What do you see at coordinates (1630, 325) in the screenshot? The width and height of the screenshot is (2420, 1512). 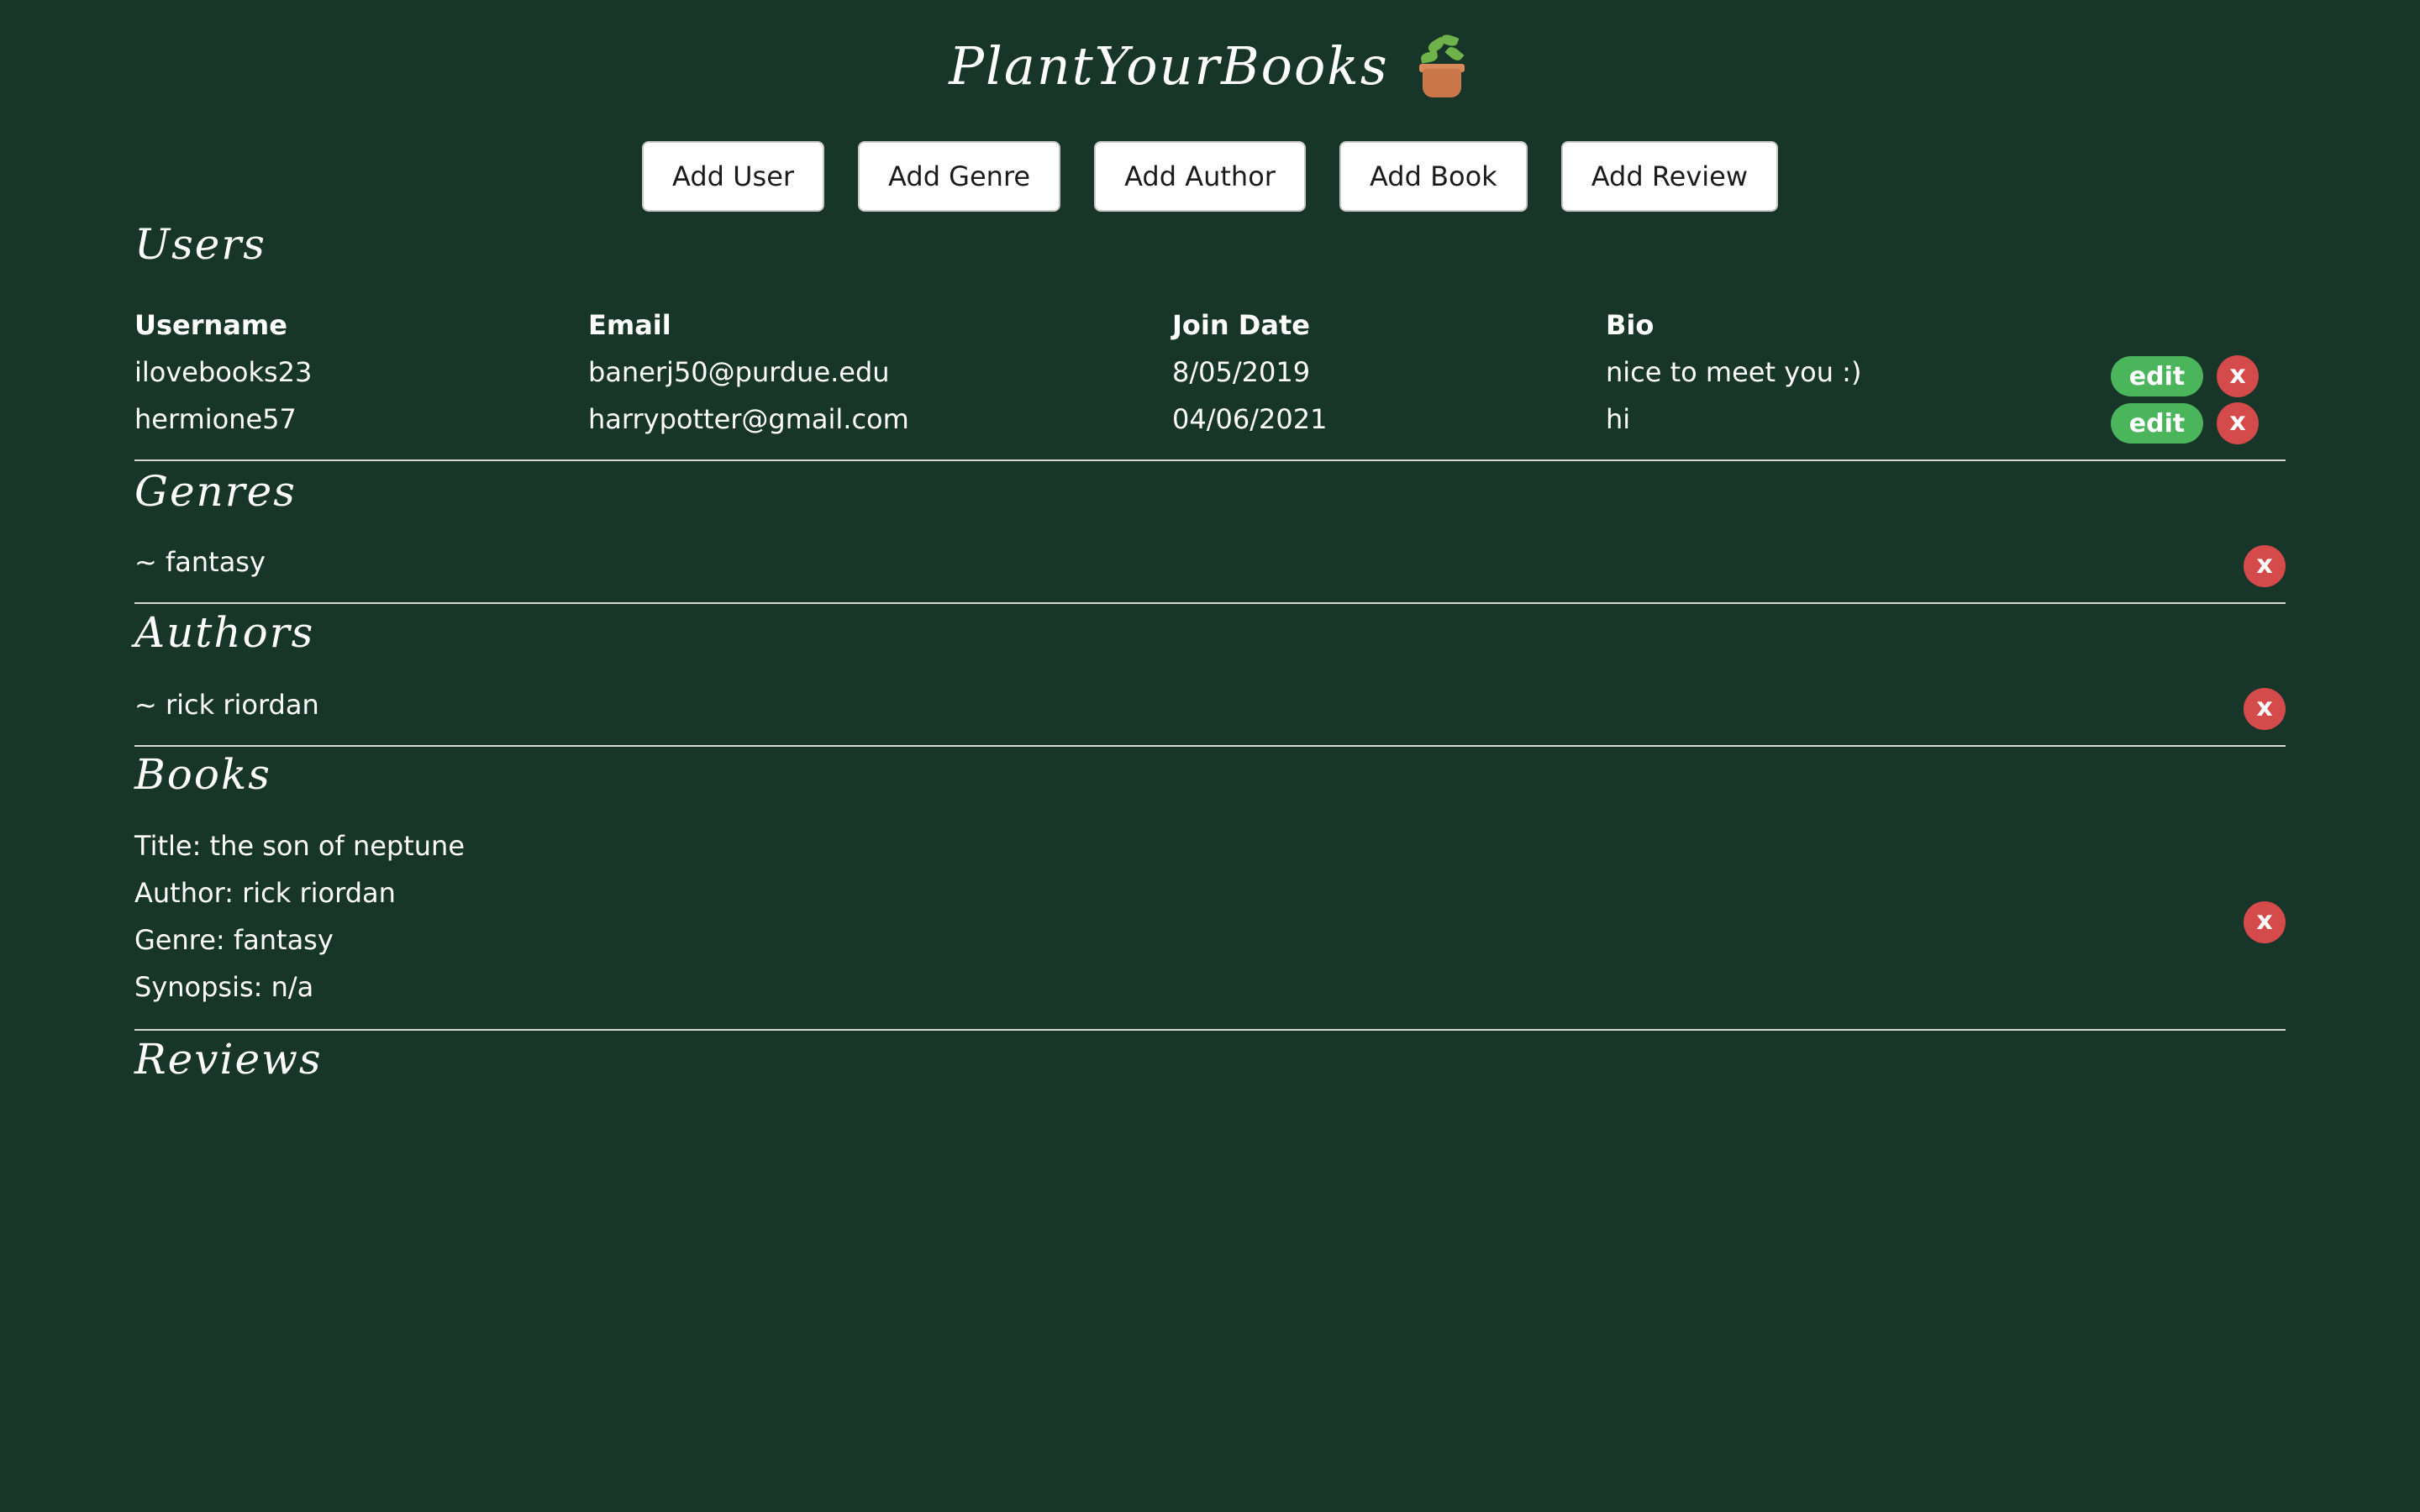 I see `column-header-bio: Bio` at bounding box center [1630, 325].